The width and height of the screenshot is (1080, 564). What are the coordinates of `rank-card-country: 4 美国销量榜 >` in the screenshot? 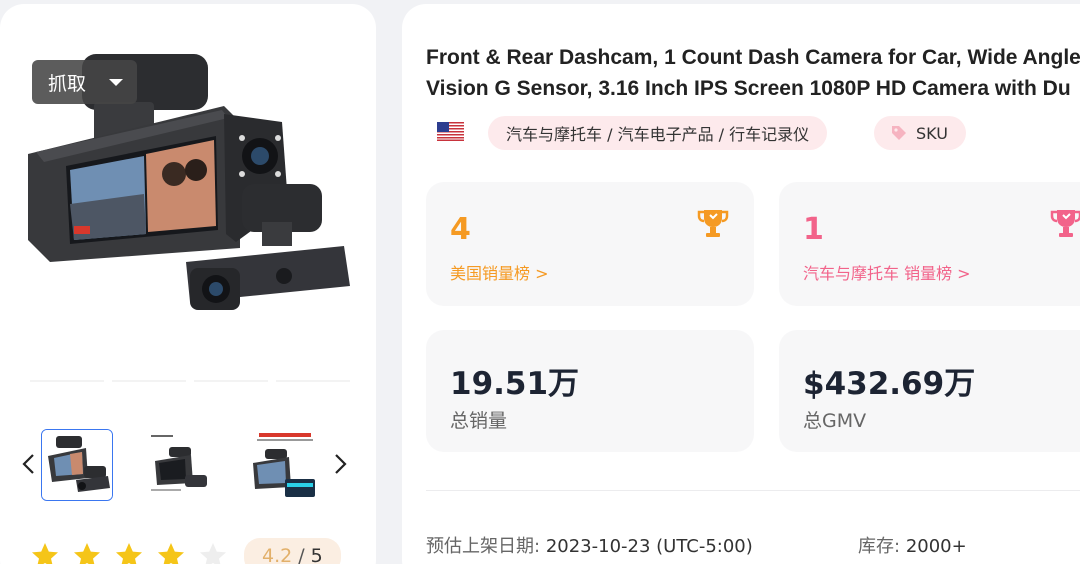 It's located at (590, 244).